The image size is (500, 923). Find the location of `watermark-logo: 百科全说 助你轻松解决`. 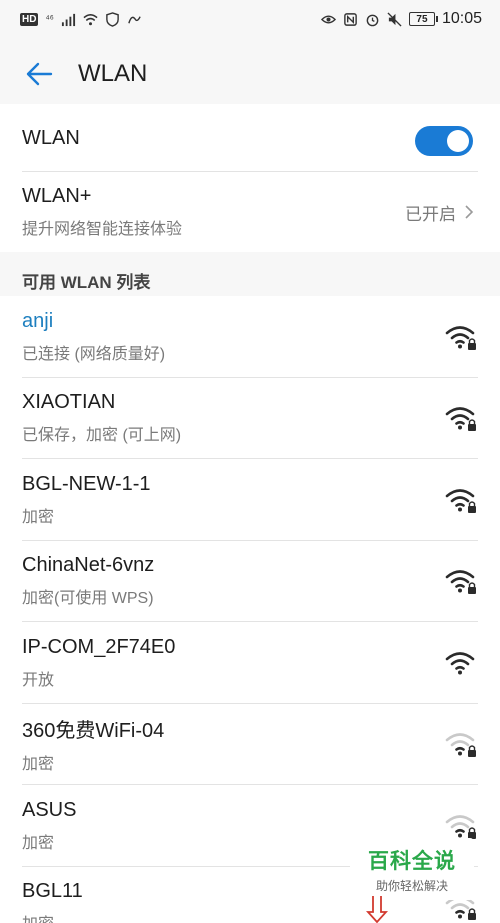

watermark-logo: 百科全说 助你轻松解决 is located at coordinates (412, 869).